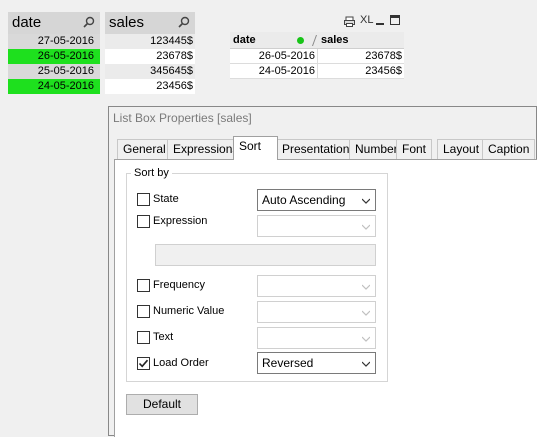 Image resolution: width=537 pixels, height=437 pixels. Describe the element at coordinates (316, 286) in the screenshot. I see `frequency-sort-select` at that location.